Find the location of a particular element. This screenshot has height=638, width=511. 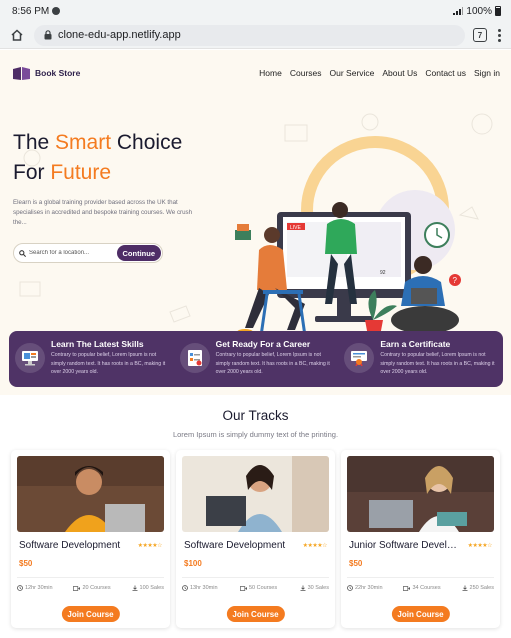

viewer-count: 92 is located at coordinates (383, 273).